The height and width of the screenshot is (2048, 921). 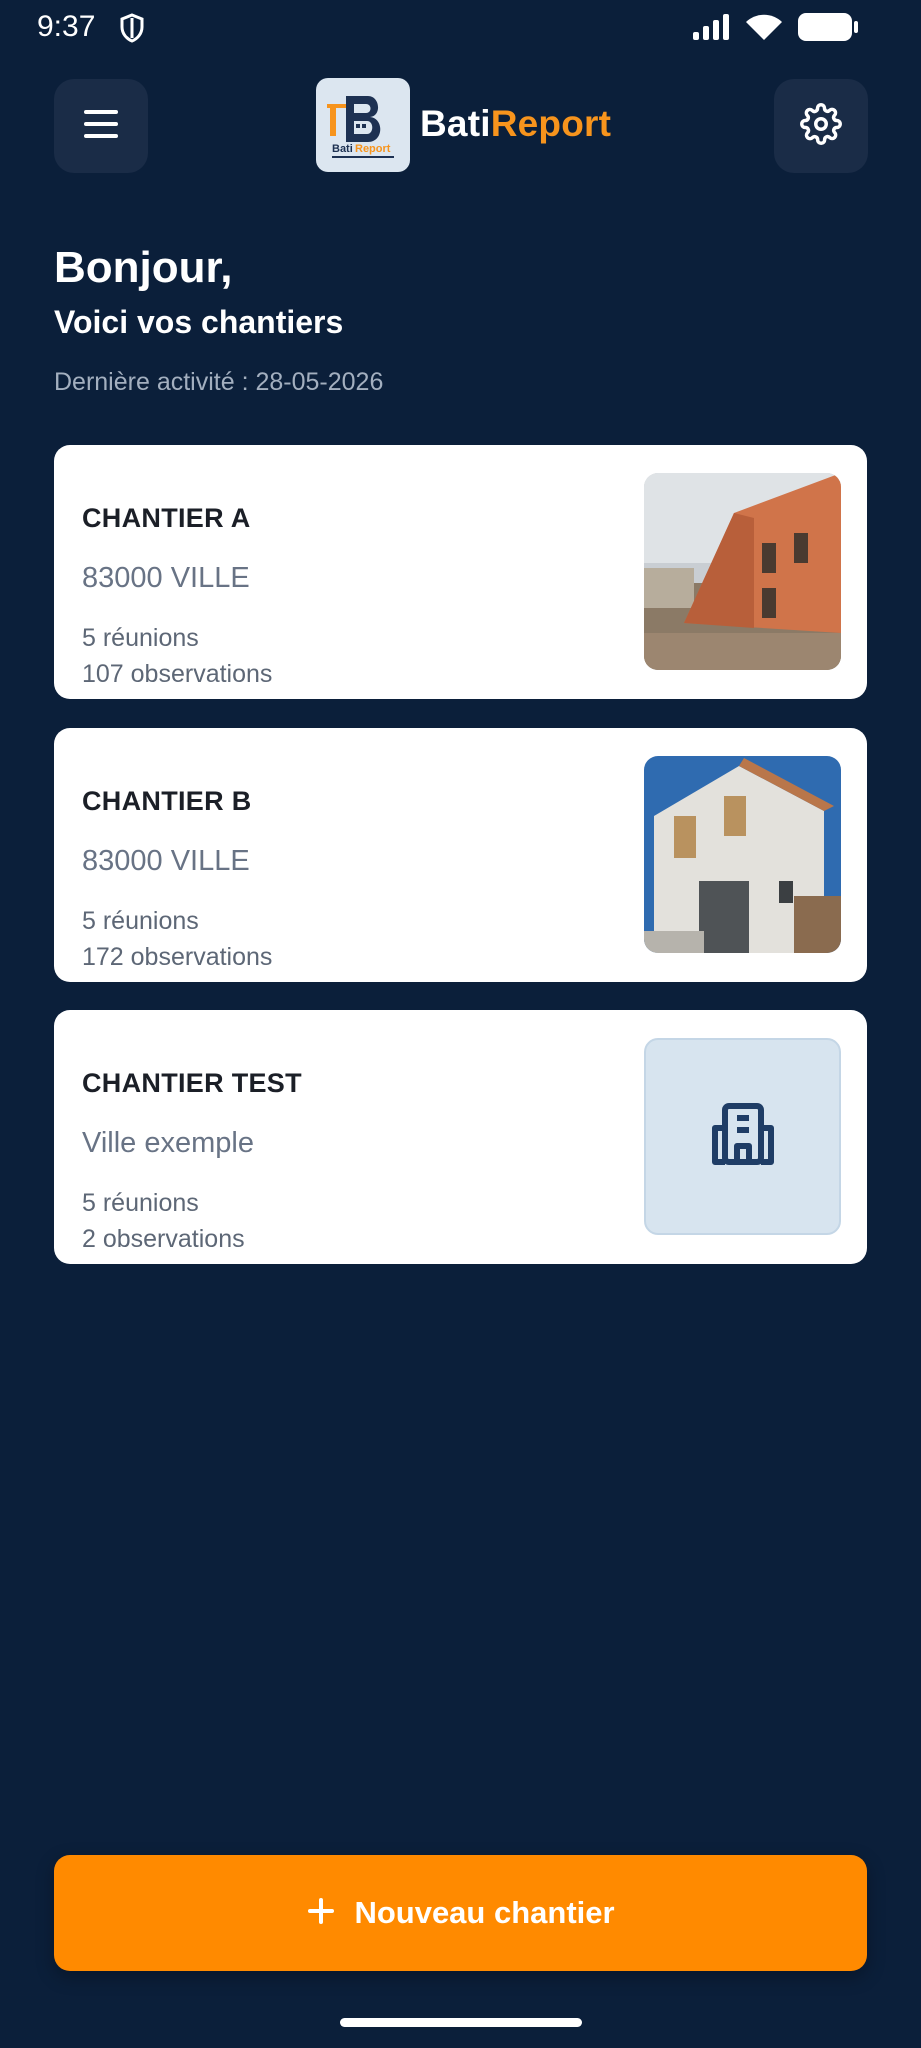 I want to click on logo-wordmark-bati: Bati, so click(x=342, y=149).